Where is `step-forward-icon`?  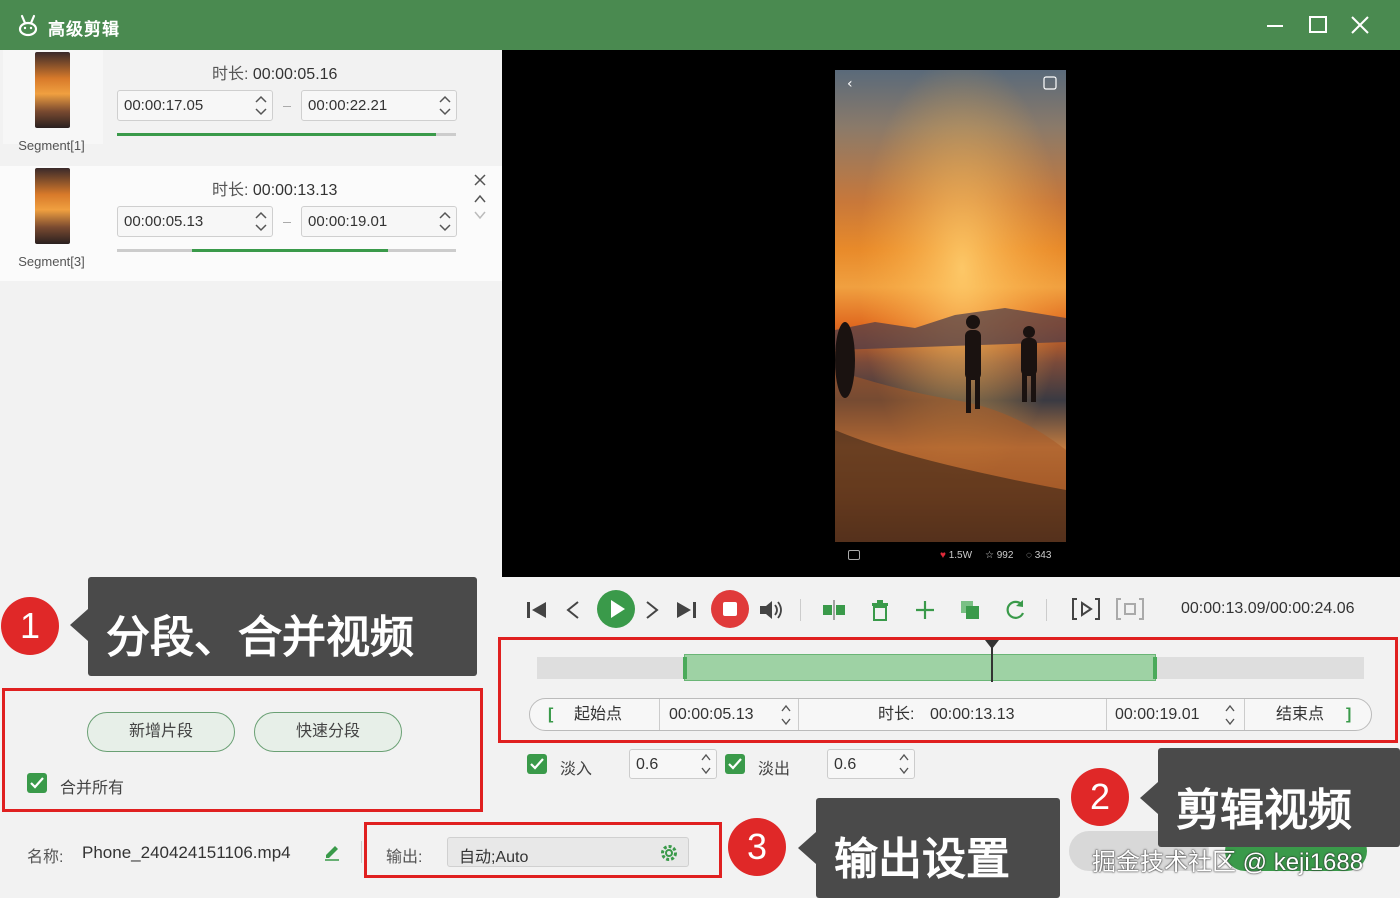 step-forward-icon is located at coordinates (652, 610).